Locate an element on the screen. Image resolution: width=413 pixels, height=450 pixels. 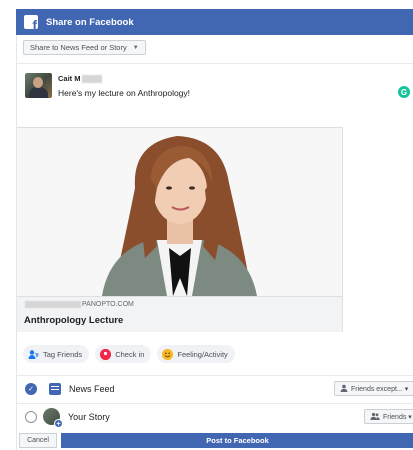
destination-your-story: + Your Story Friends ▾ is located at coordinates (215, 416).